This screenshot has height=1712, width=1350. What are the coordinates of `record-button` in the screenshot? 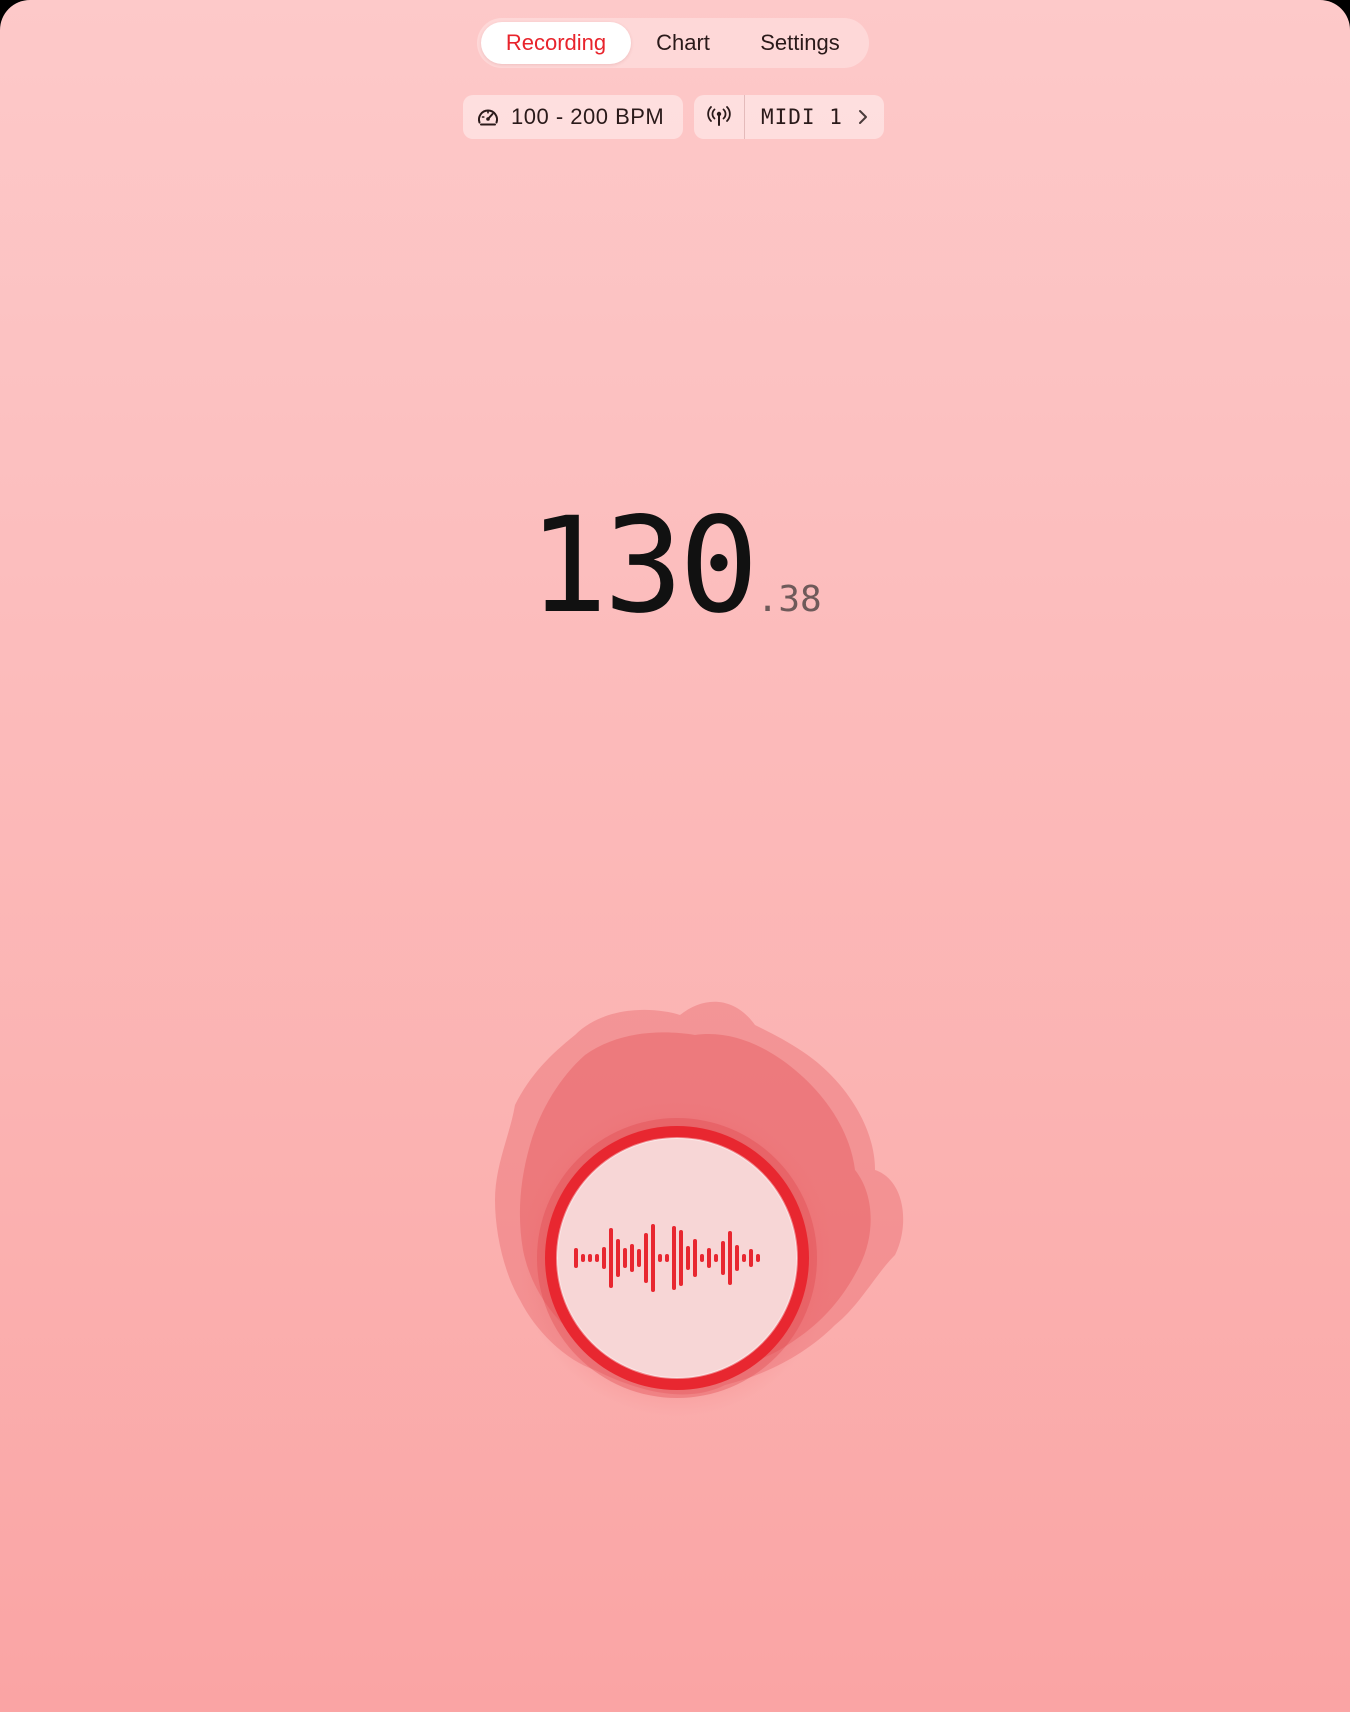 It's located at (677, 1258).